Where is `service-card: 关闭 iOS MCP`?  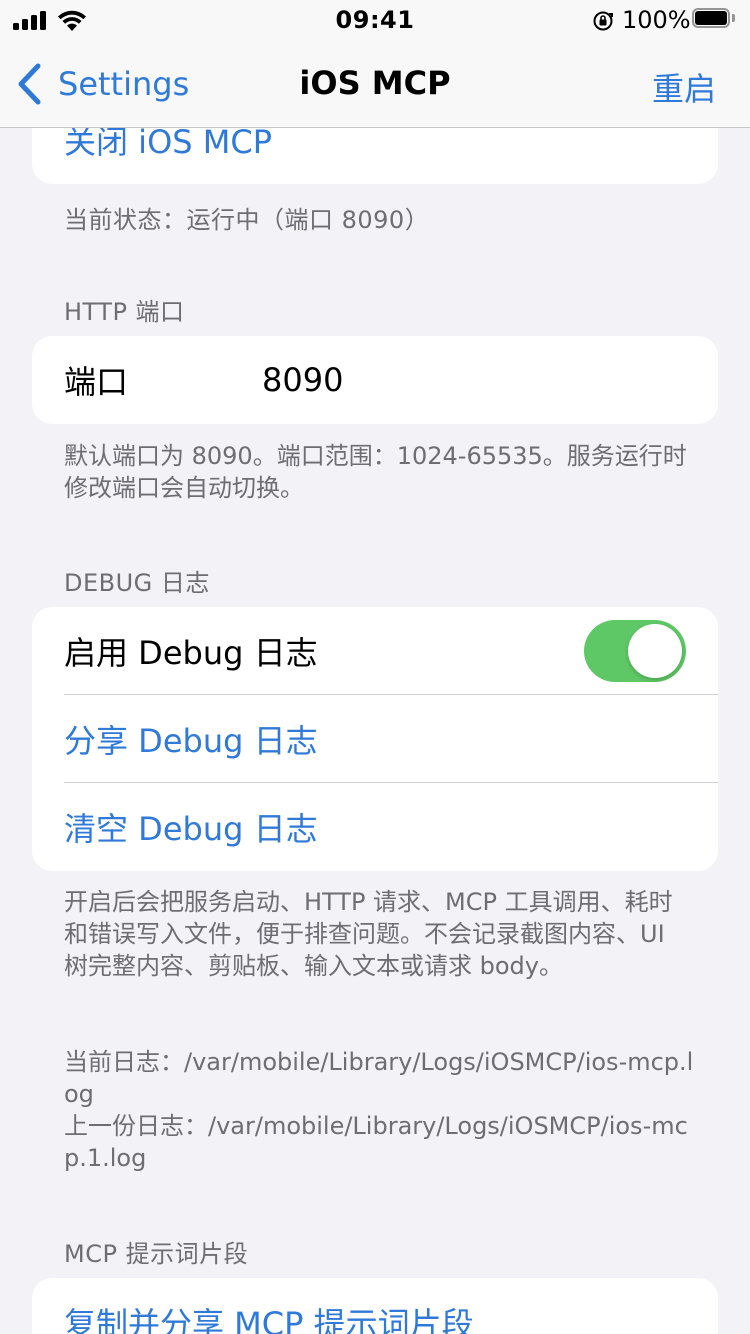
service-card: 关闭 iOS MCP is located at coordinates (375, 156).